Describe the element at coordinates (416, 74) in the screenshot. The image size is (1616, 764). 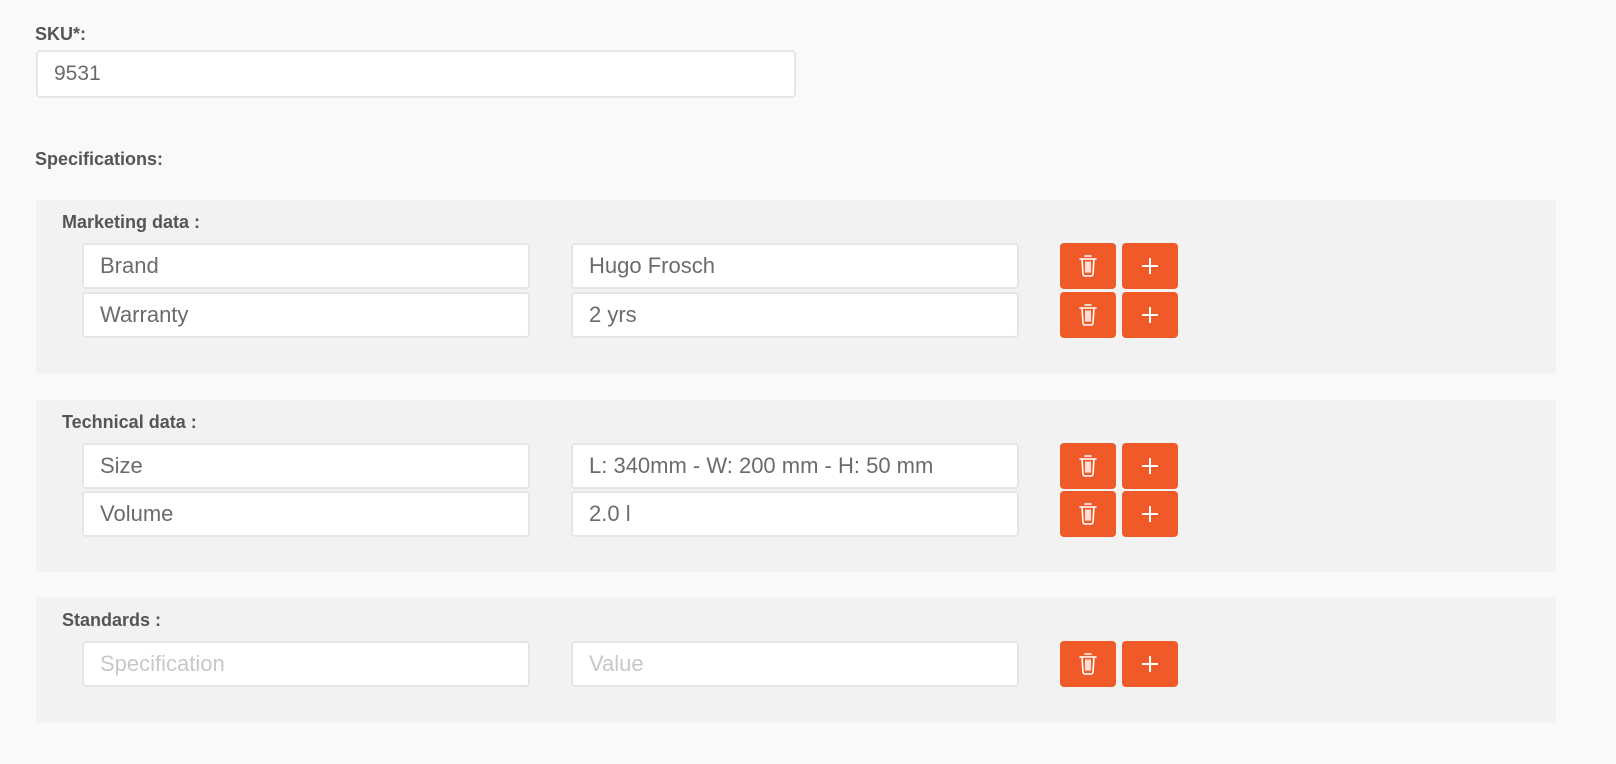
I see `sku-input` at that location.